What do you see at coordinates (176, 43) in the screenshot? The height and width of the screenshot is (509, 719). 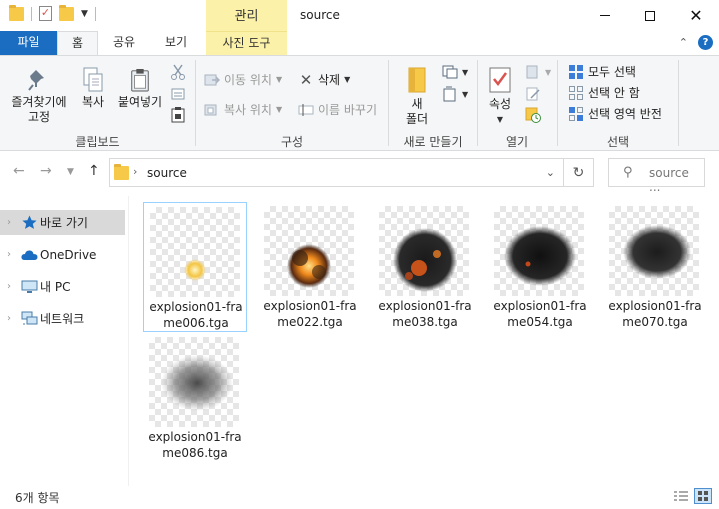 I see `tab-view: 보기` at bounding box center [176, 43].